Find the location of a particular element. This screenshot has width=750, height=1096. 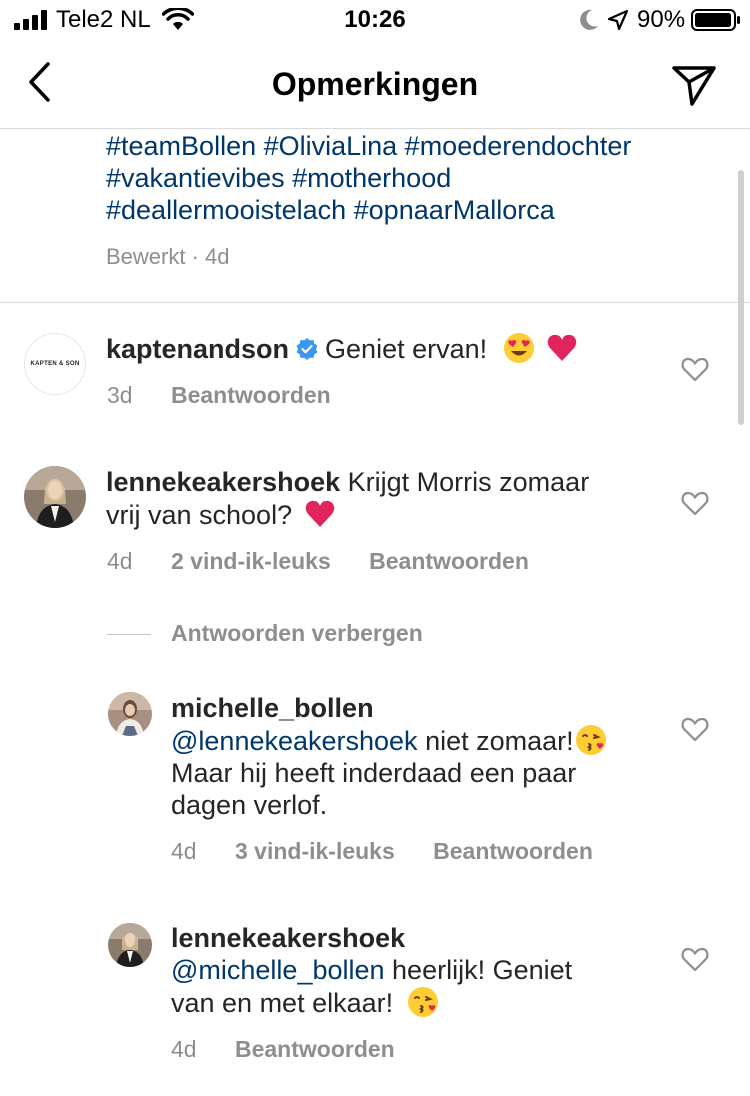

reply-meta: 4d Beantwoorden is located at coordinates (299, 1049).